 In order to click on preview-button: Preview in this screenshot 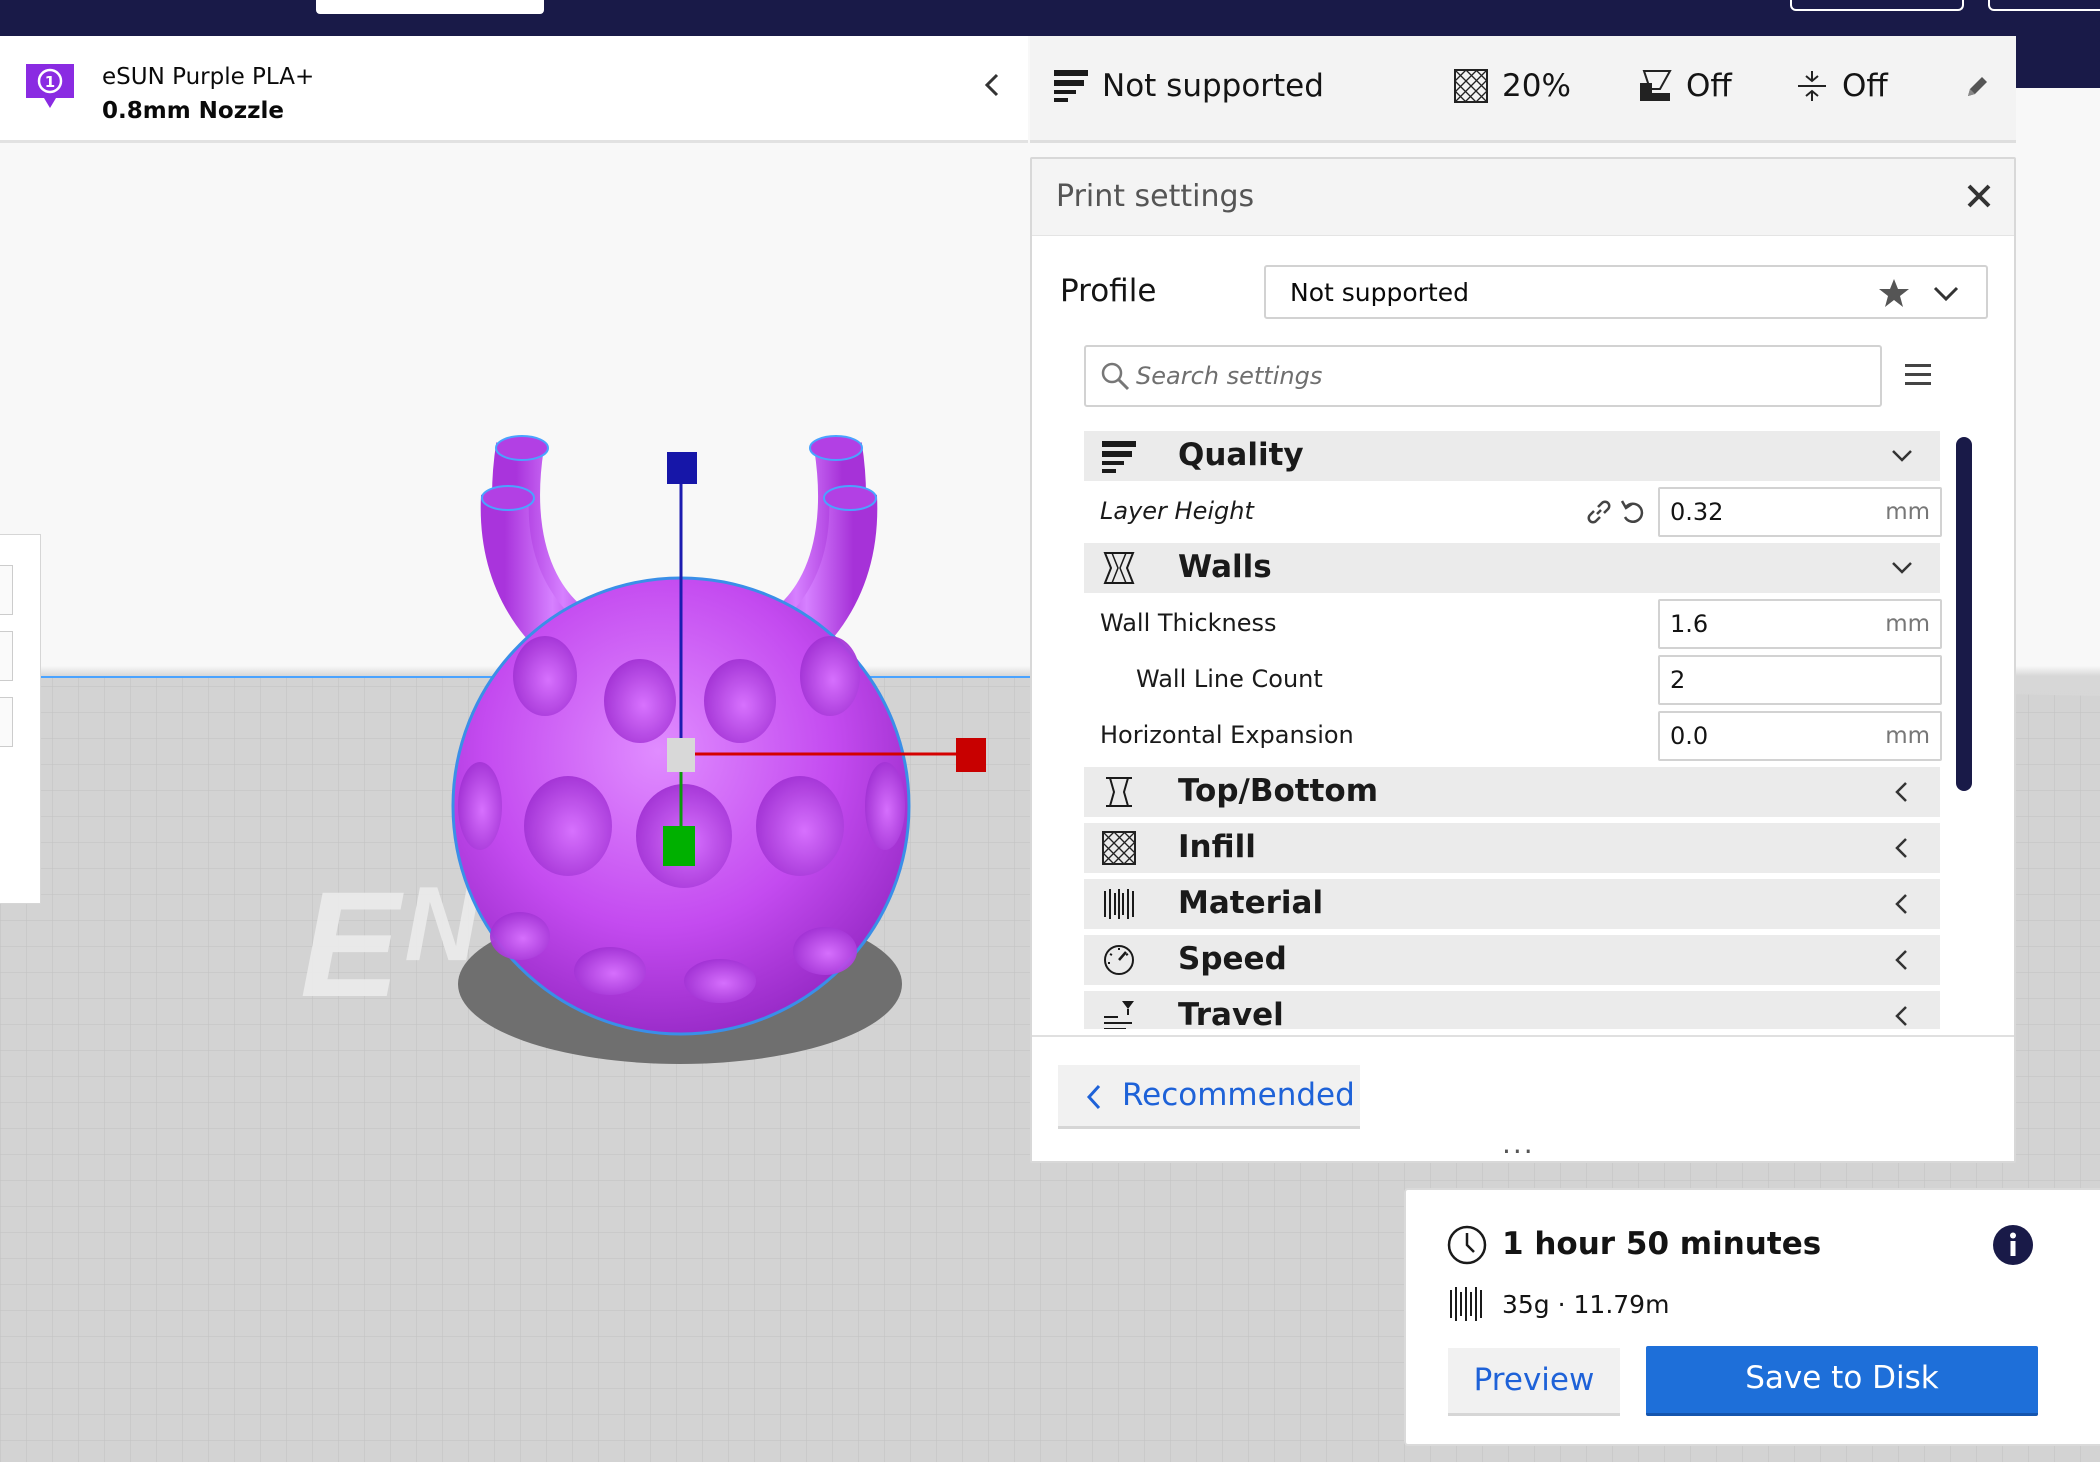, I will do `click(1534, 1382)`.